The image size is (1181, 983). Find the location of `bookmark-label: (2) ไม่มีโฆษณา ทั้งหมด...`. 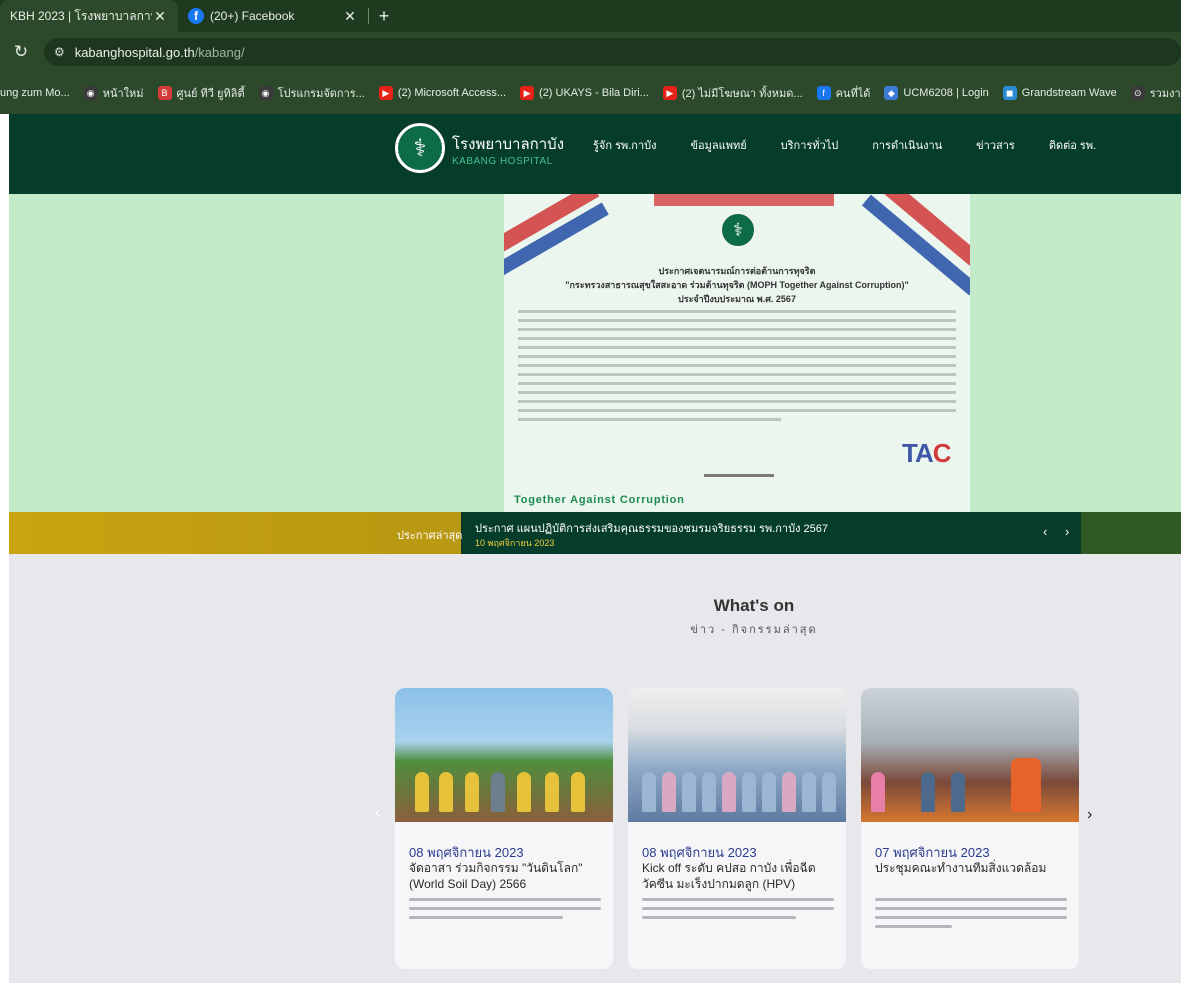

bookmark-label: (2) ไม่มีโฆษณา ทั้งหมด... is located at coordinates (742, 94).